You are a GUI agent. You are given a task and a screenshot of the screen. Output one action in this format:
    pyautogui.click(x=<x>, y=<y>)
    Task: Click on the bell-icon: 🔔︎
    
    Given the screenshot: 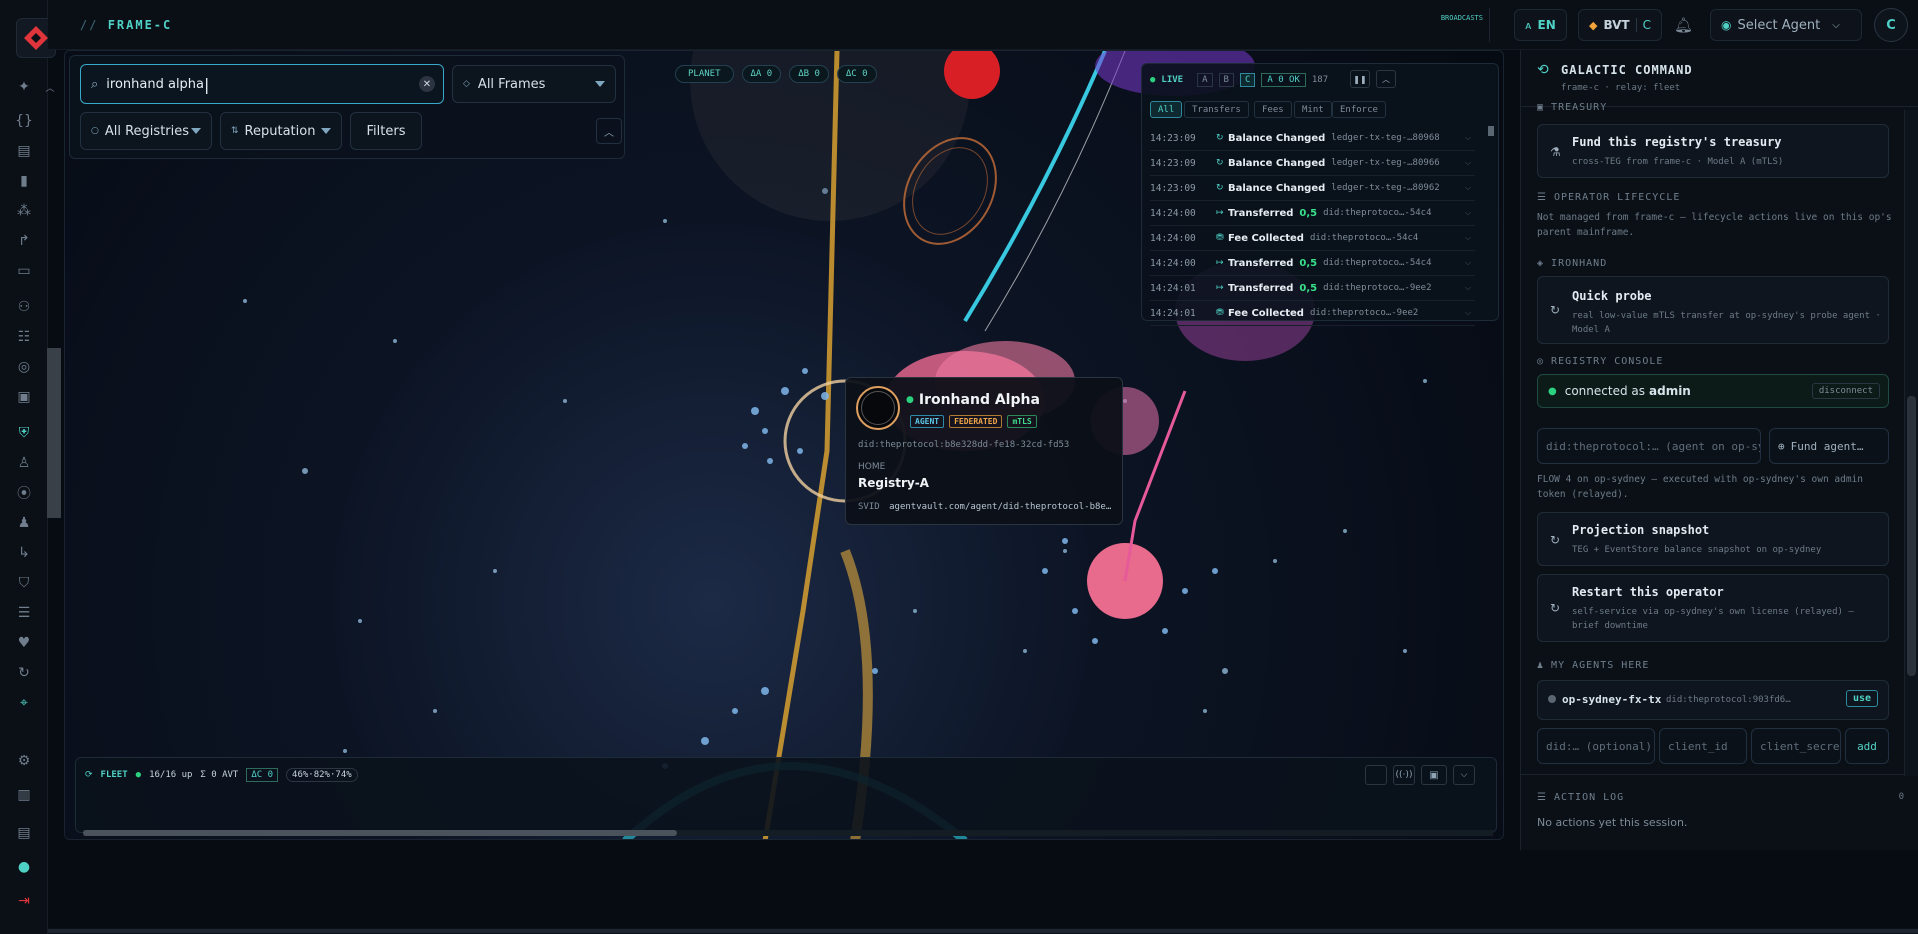 What is the action you would take?
    pyautogui.click(x=1683, y=25)
    